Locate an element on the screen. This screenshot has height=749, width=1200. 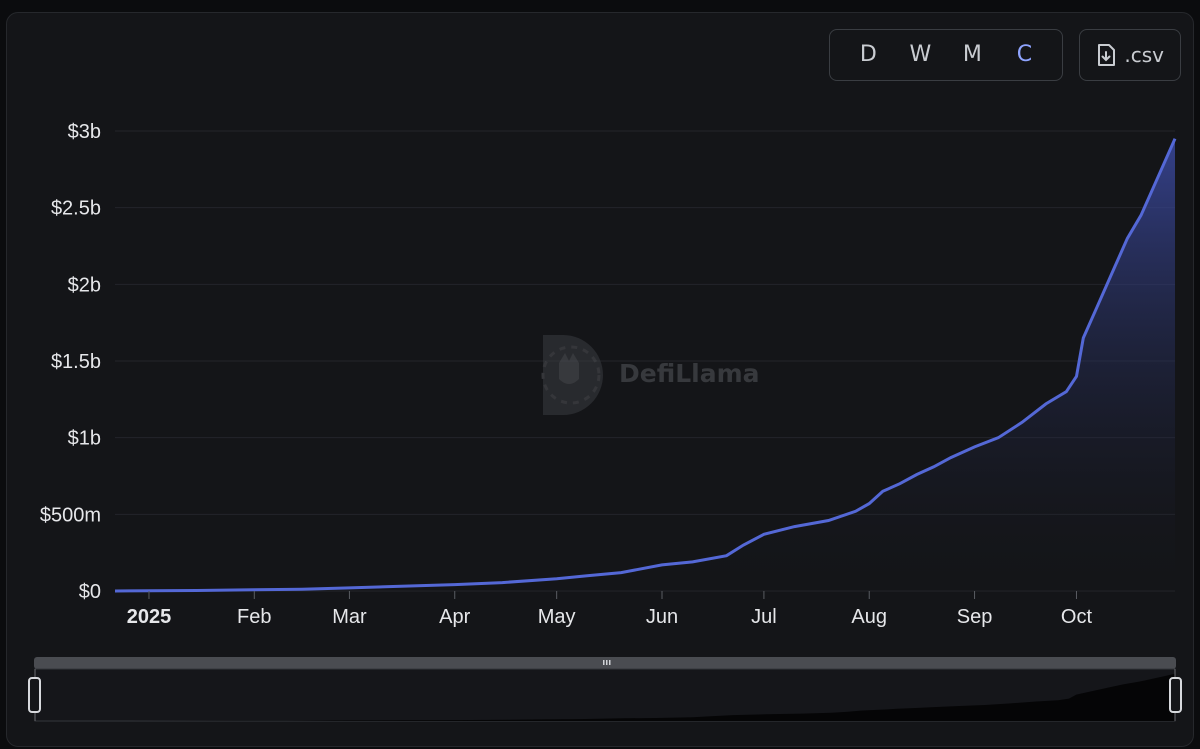
x-tick-label: Apr is located at coordinates (454, 617).